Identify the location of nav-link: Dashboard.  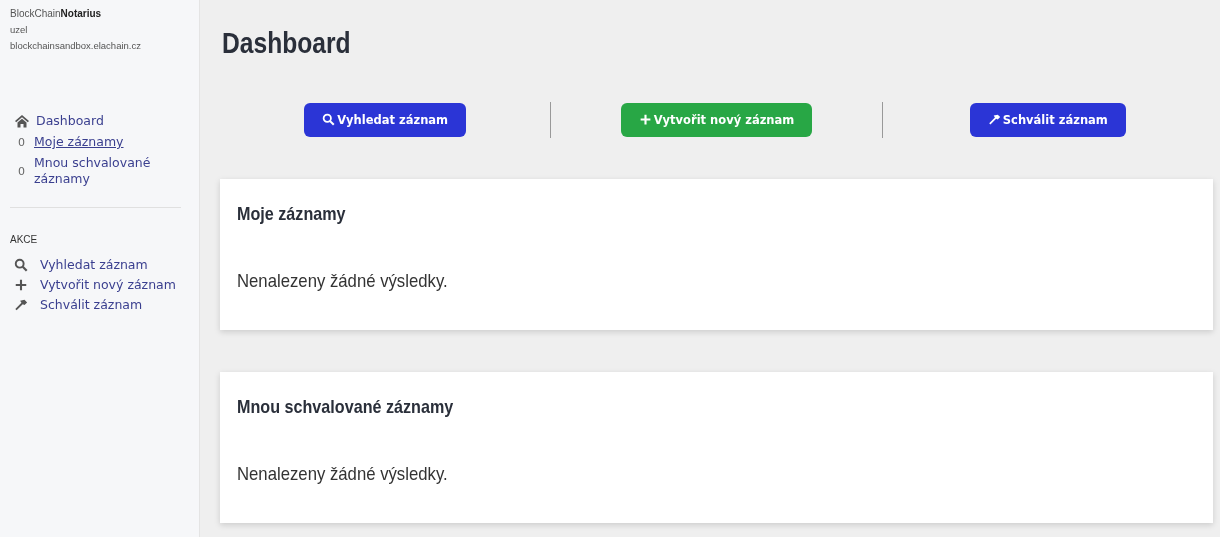
(101, 121).